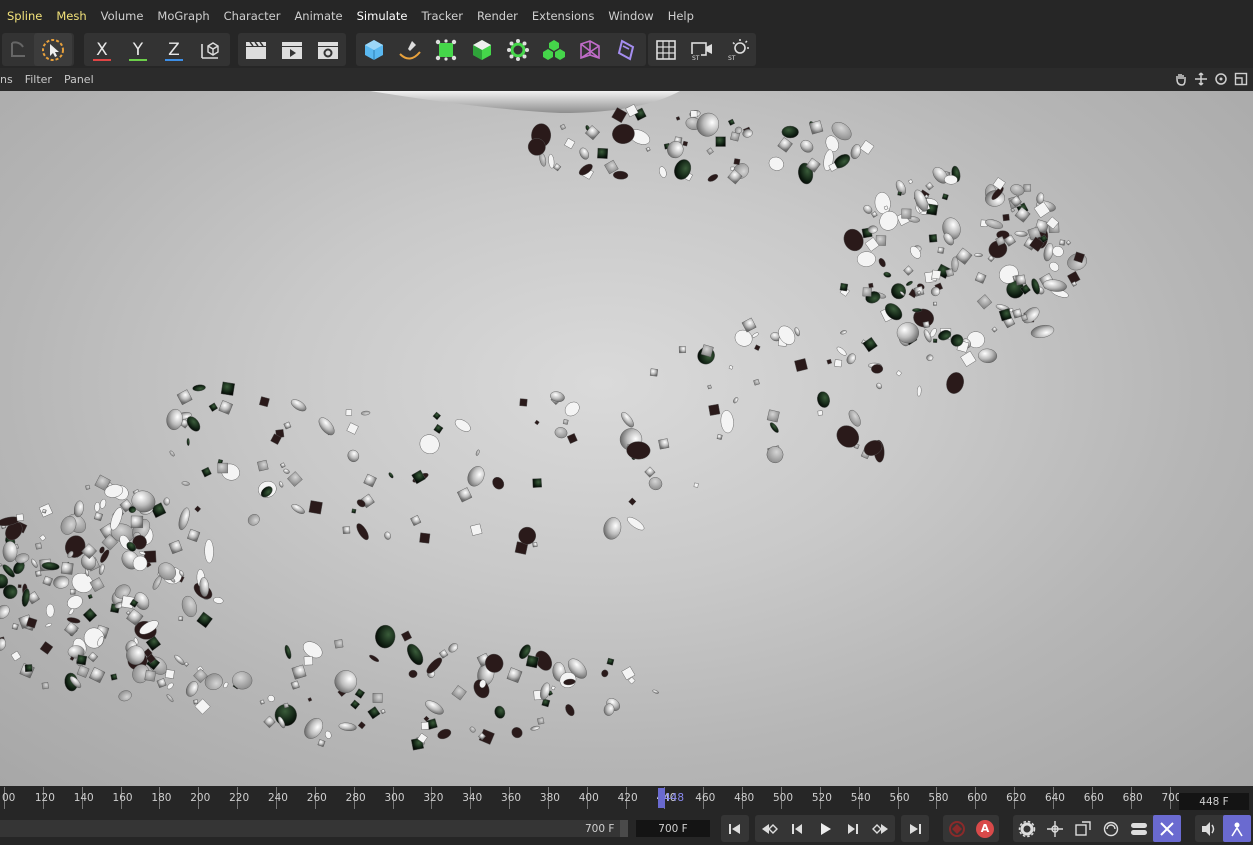  Describe the element at coordinates (374, 49) in the screenshot. I see `cube-button` at that location.